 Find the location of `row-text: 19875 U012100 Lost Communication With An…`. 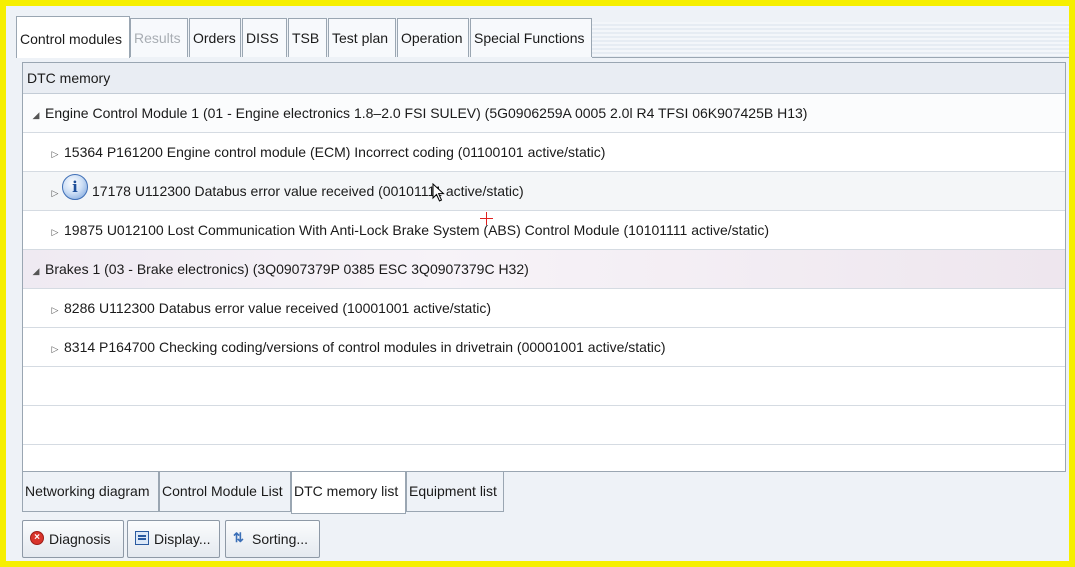

row-text: 19875 U012100 Lost Communication With An… is located at coordinates (417, 230).